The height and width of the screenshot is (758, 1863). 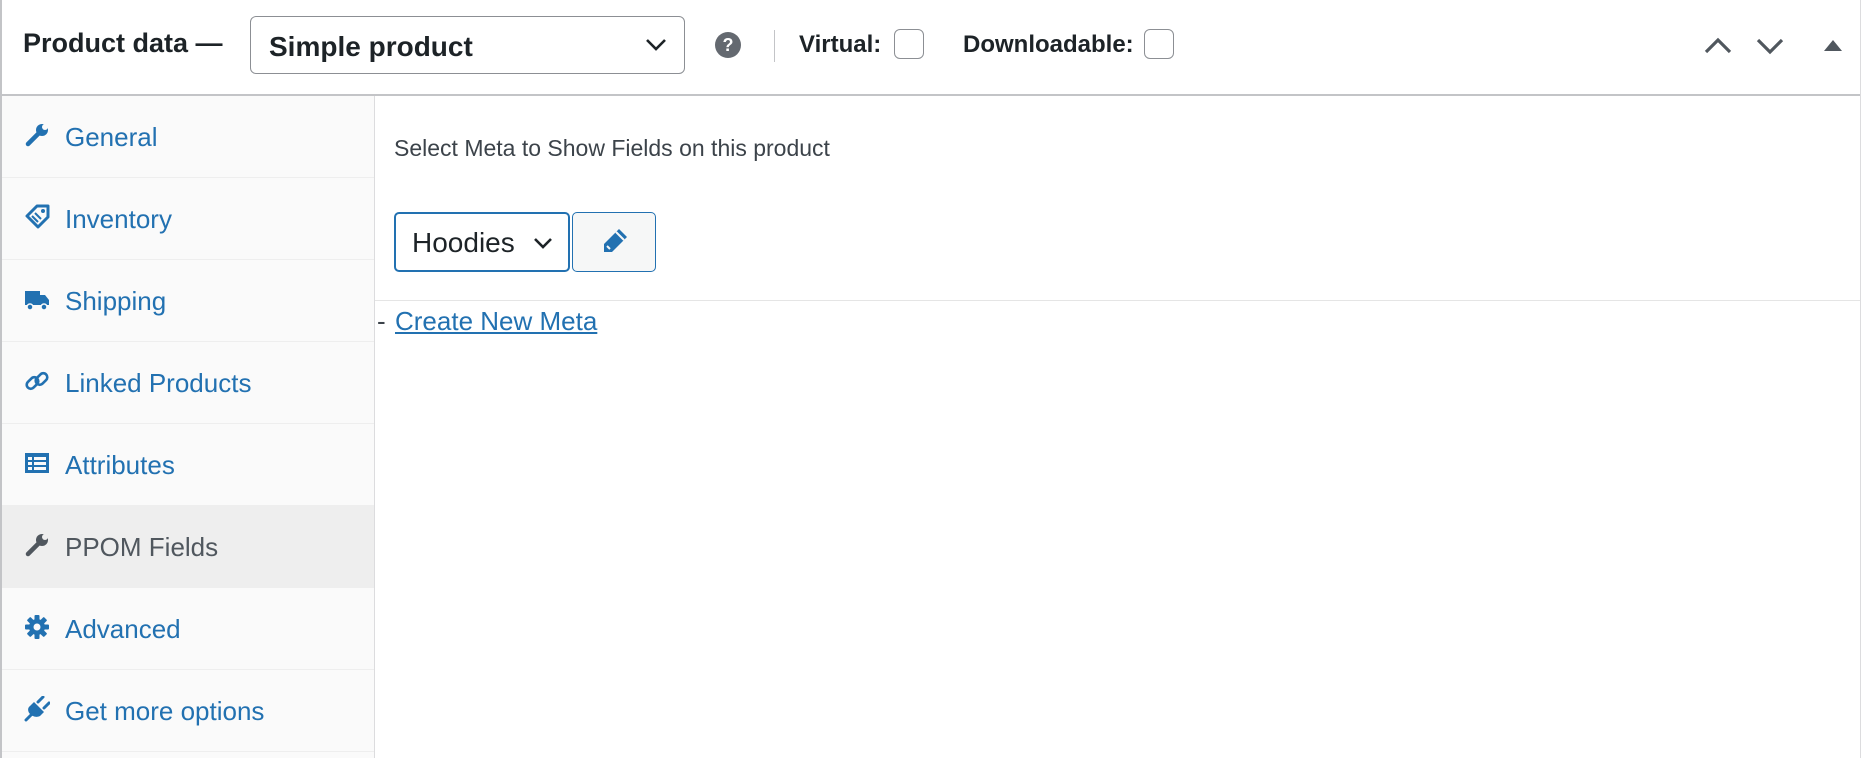 What do you see at coordinates (37, 301) in the screenshot?
I see `truck-icon` at bounding box center [37, 301].